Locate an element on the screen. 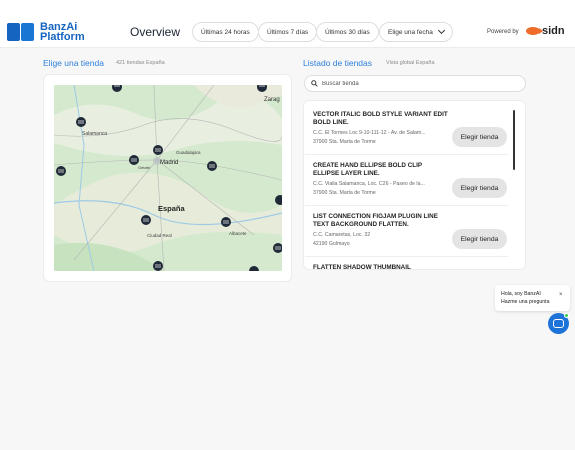  svg-text: Getafe is located at coordinates (144, 167).